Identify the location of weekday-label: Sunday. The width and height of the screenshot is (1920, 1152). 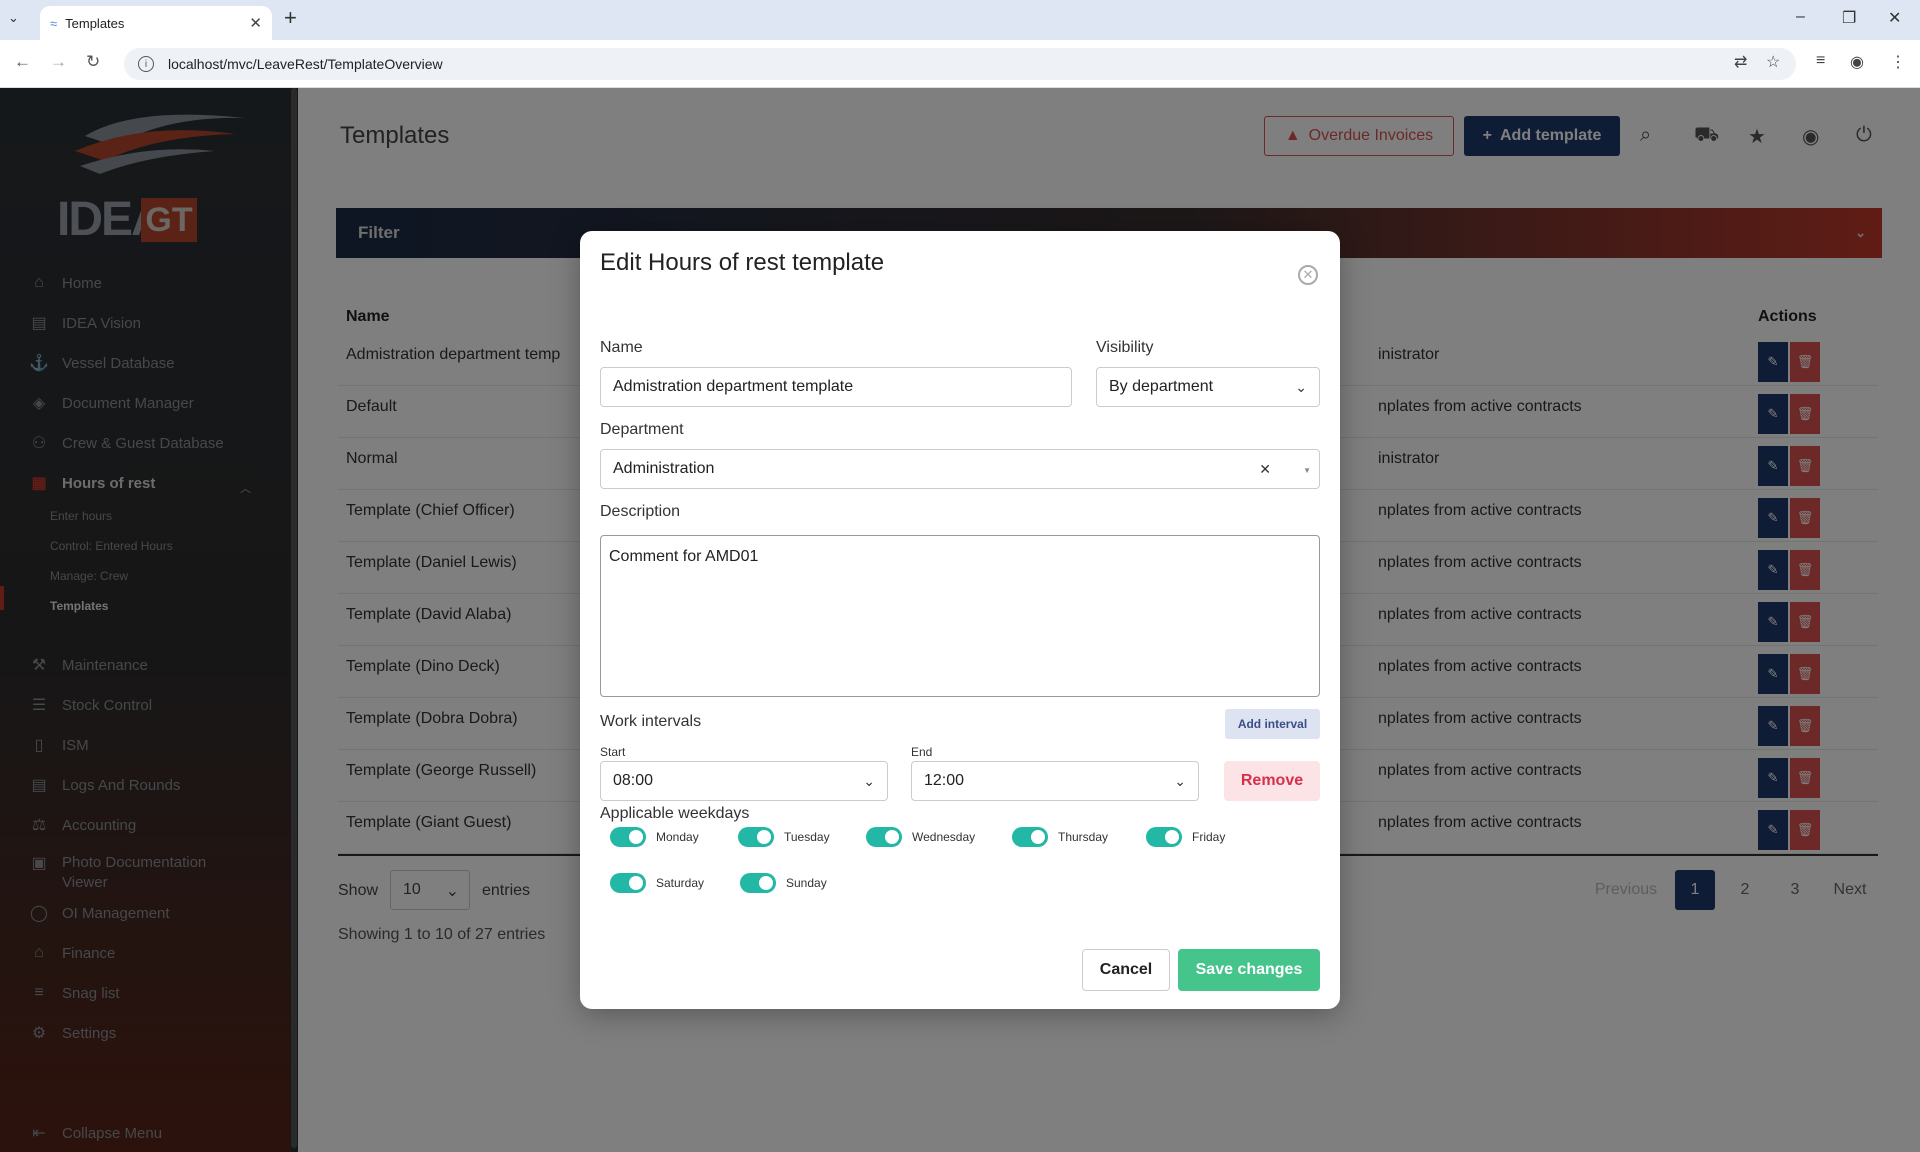
(806, 883).